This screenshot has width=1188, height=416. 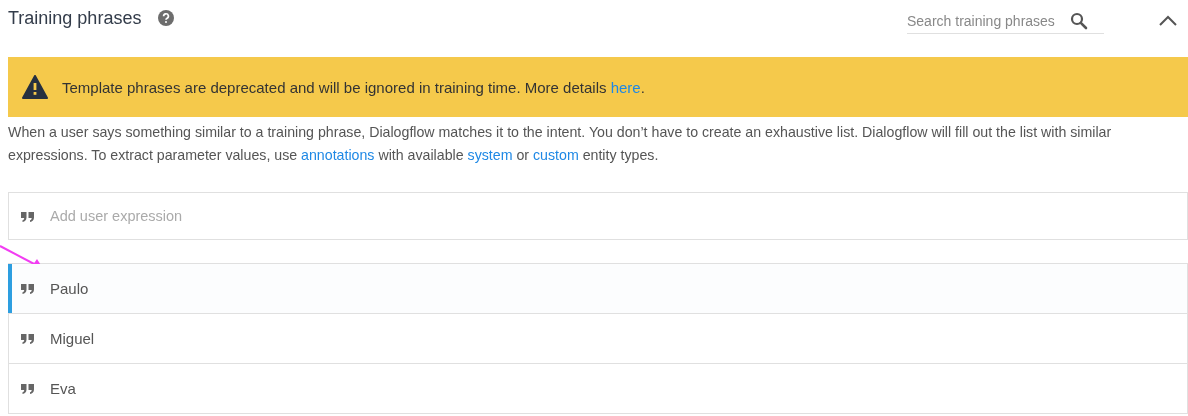 I want to click on phrase-text: Paulo, so click(x=69, y=288).